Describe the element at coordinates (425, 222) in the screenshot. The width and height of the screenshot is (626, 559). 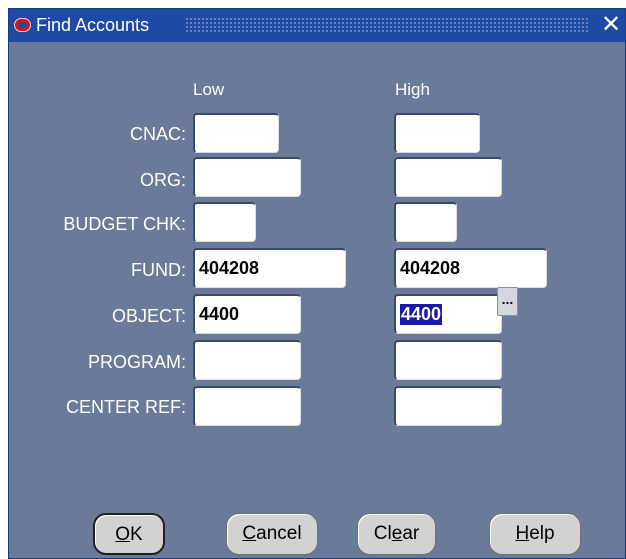
I see `budget-chk-high-field` at that location.